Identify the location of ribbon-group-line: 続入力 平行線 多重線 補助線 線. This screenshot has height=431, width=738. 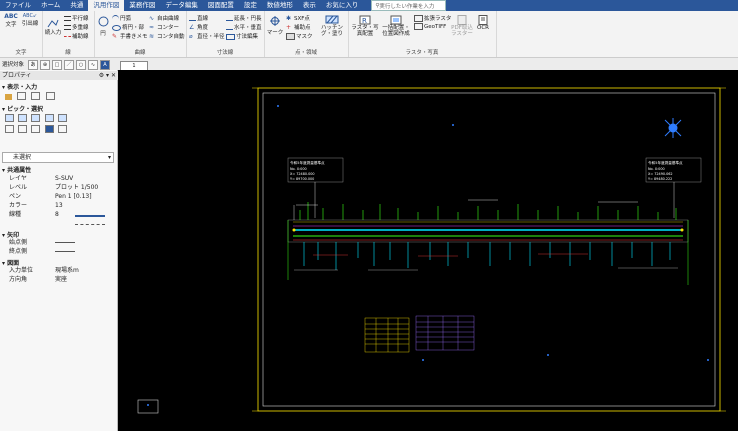
(68, 34).